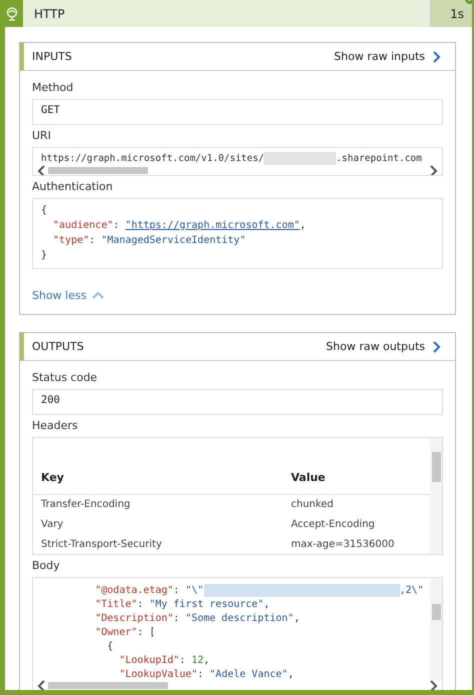 The height and width of the screenshot is (695, 474). Describe the element at coordinates (98, 295) in the screenshot. I see `chevron-up-icon` at that location.